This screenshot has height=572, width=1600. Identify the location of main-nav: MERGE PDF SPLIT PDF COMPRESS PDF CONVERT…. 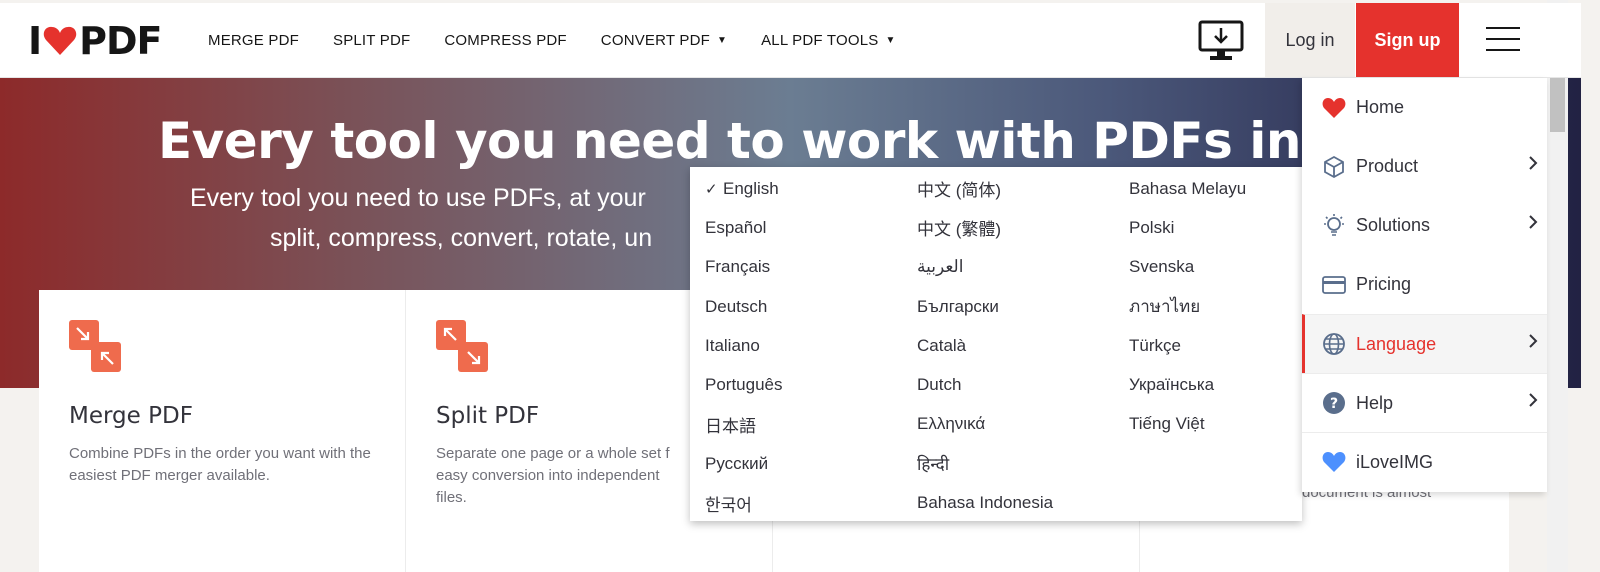
(569, 40).